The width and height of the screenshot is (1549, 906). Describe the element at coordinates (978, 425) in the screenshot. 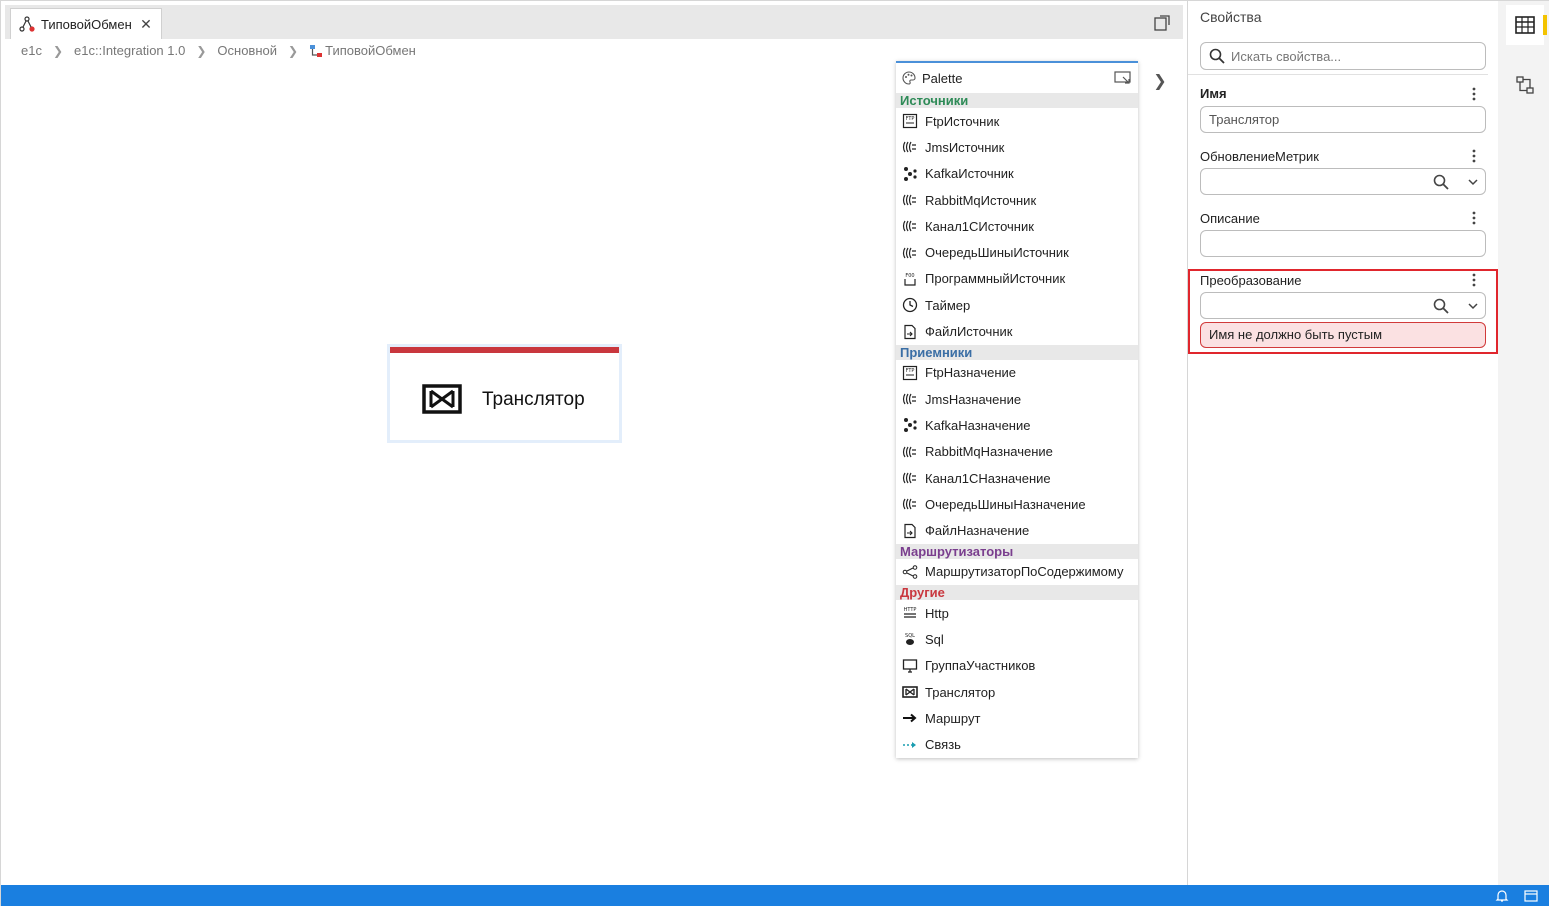

I see `palette-item-label: KafkaНазначение` at that location.